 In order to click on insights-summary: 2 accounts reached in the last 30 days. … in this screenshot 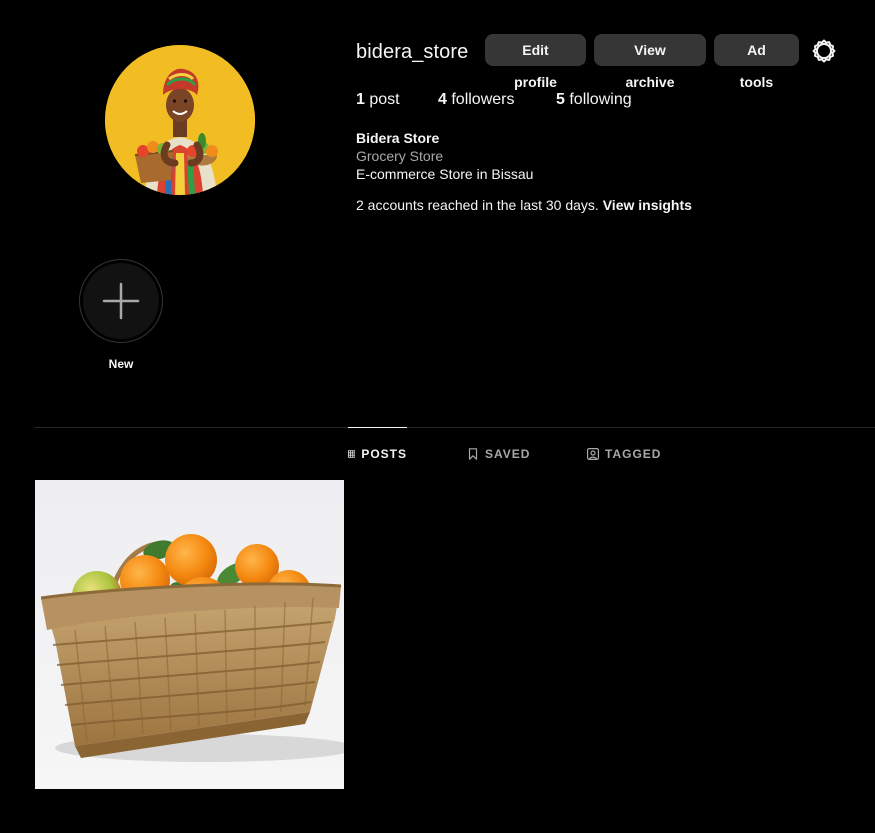, I will do `click(524, 205)`.